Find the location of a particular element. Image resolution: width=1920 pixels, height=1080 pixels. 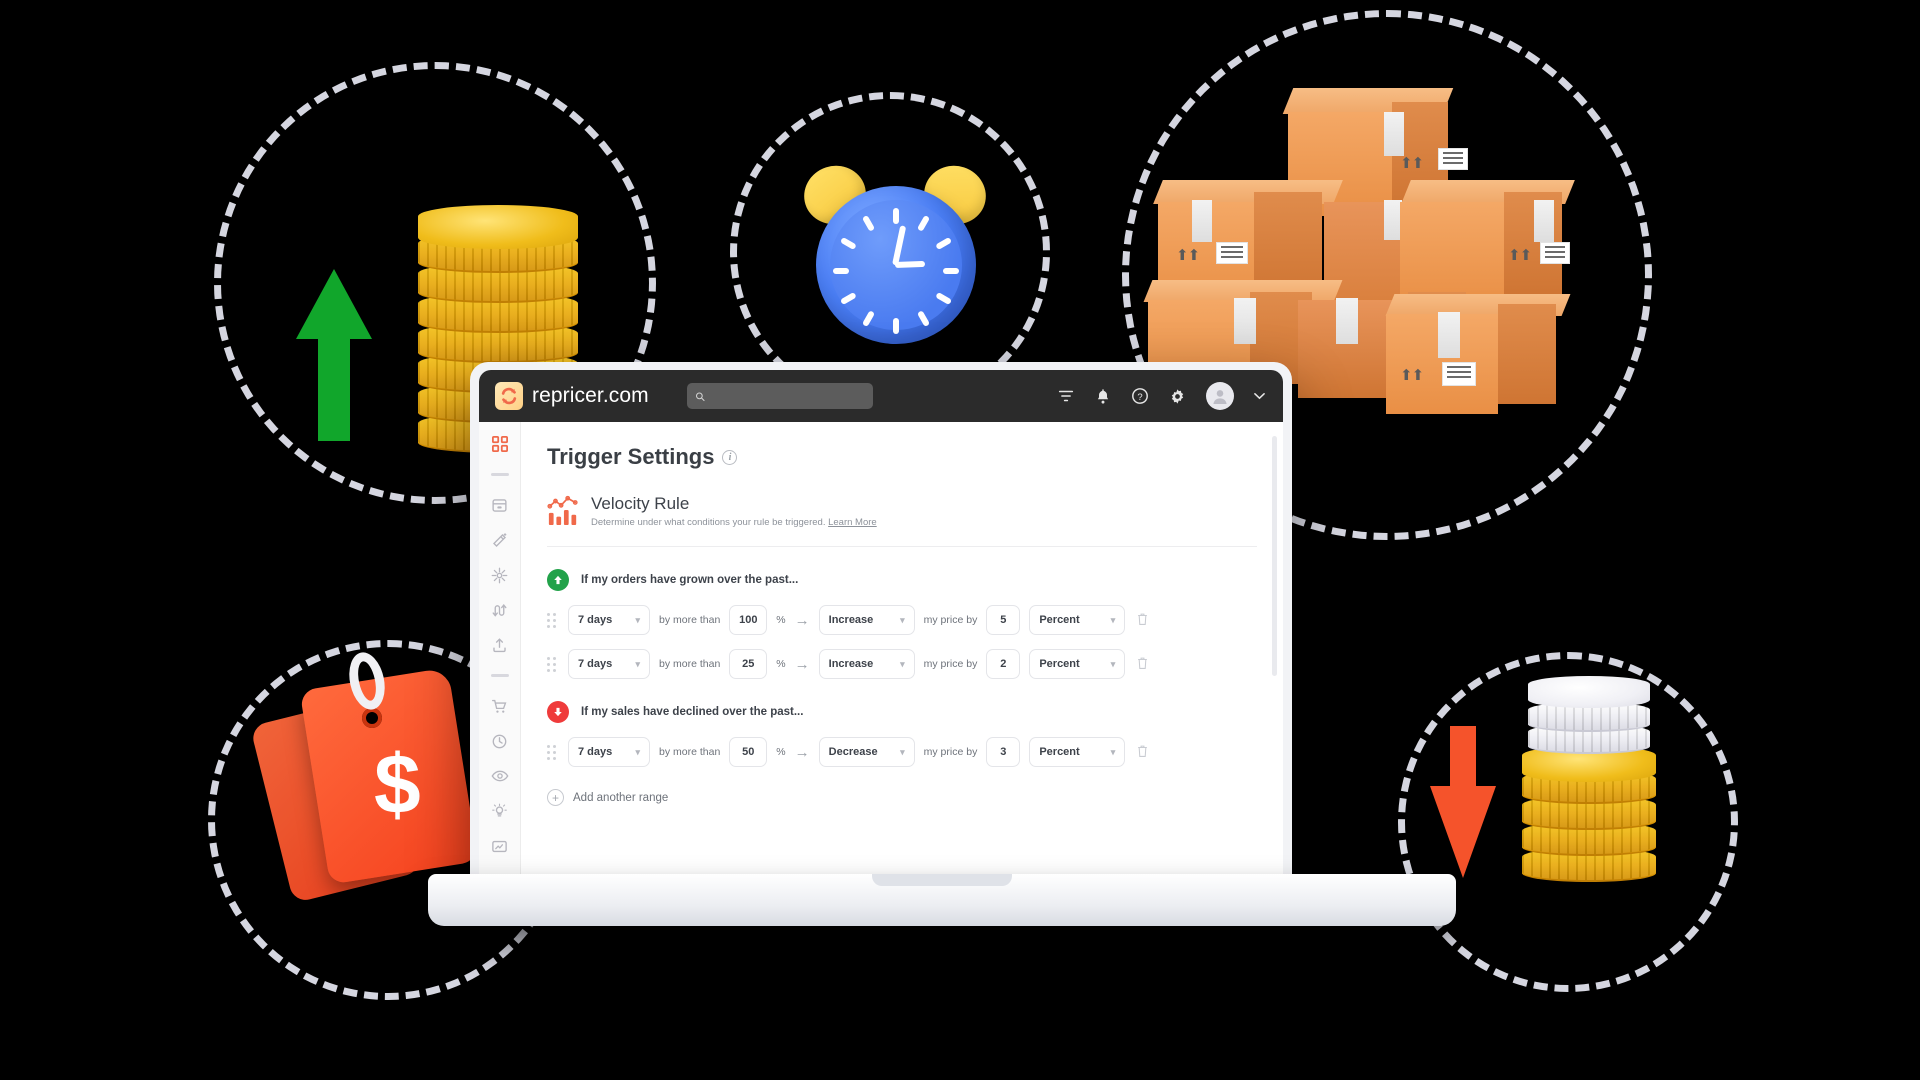

threshold-input: 50 is located at coordinates (748, 752).